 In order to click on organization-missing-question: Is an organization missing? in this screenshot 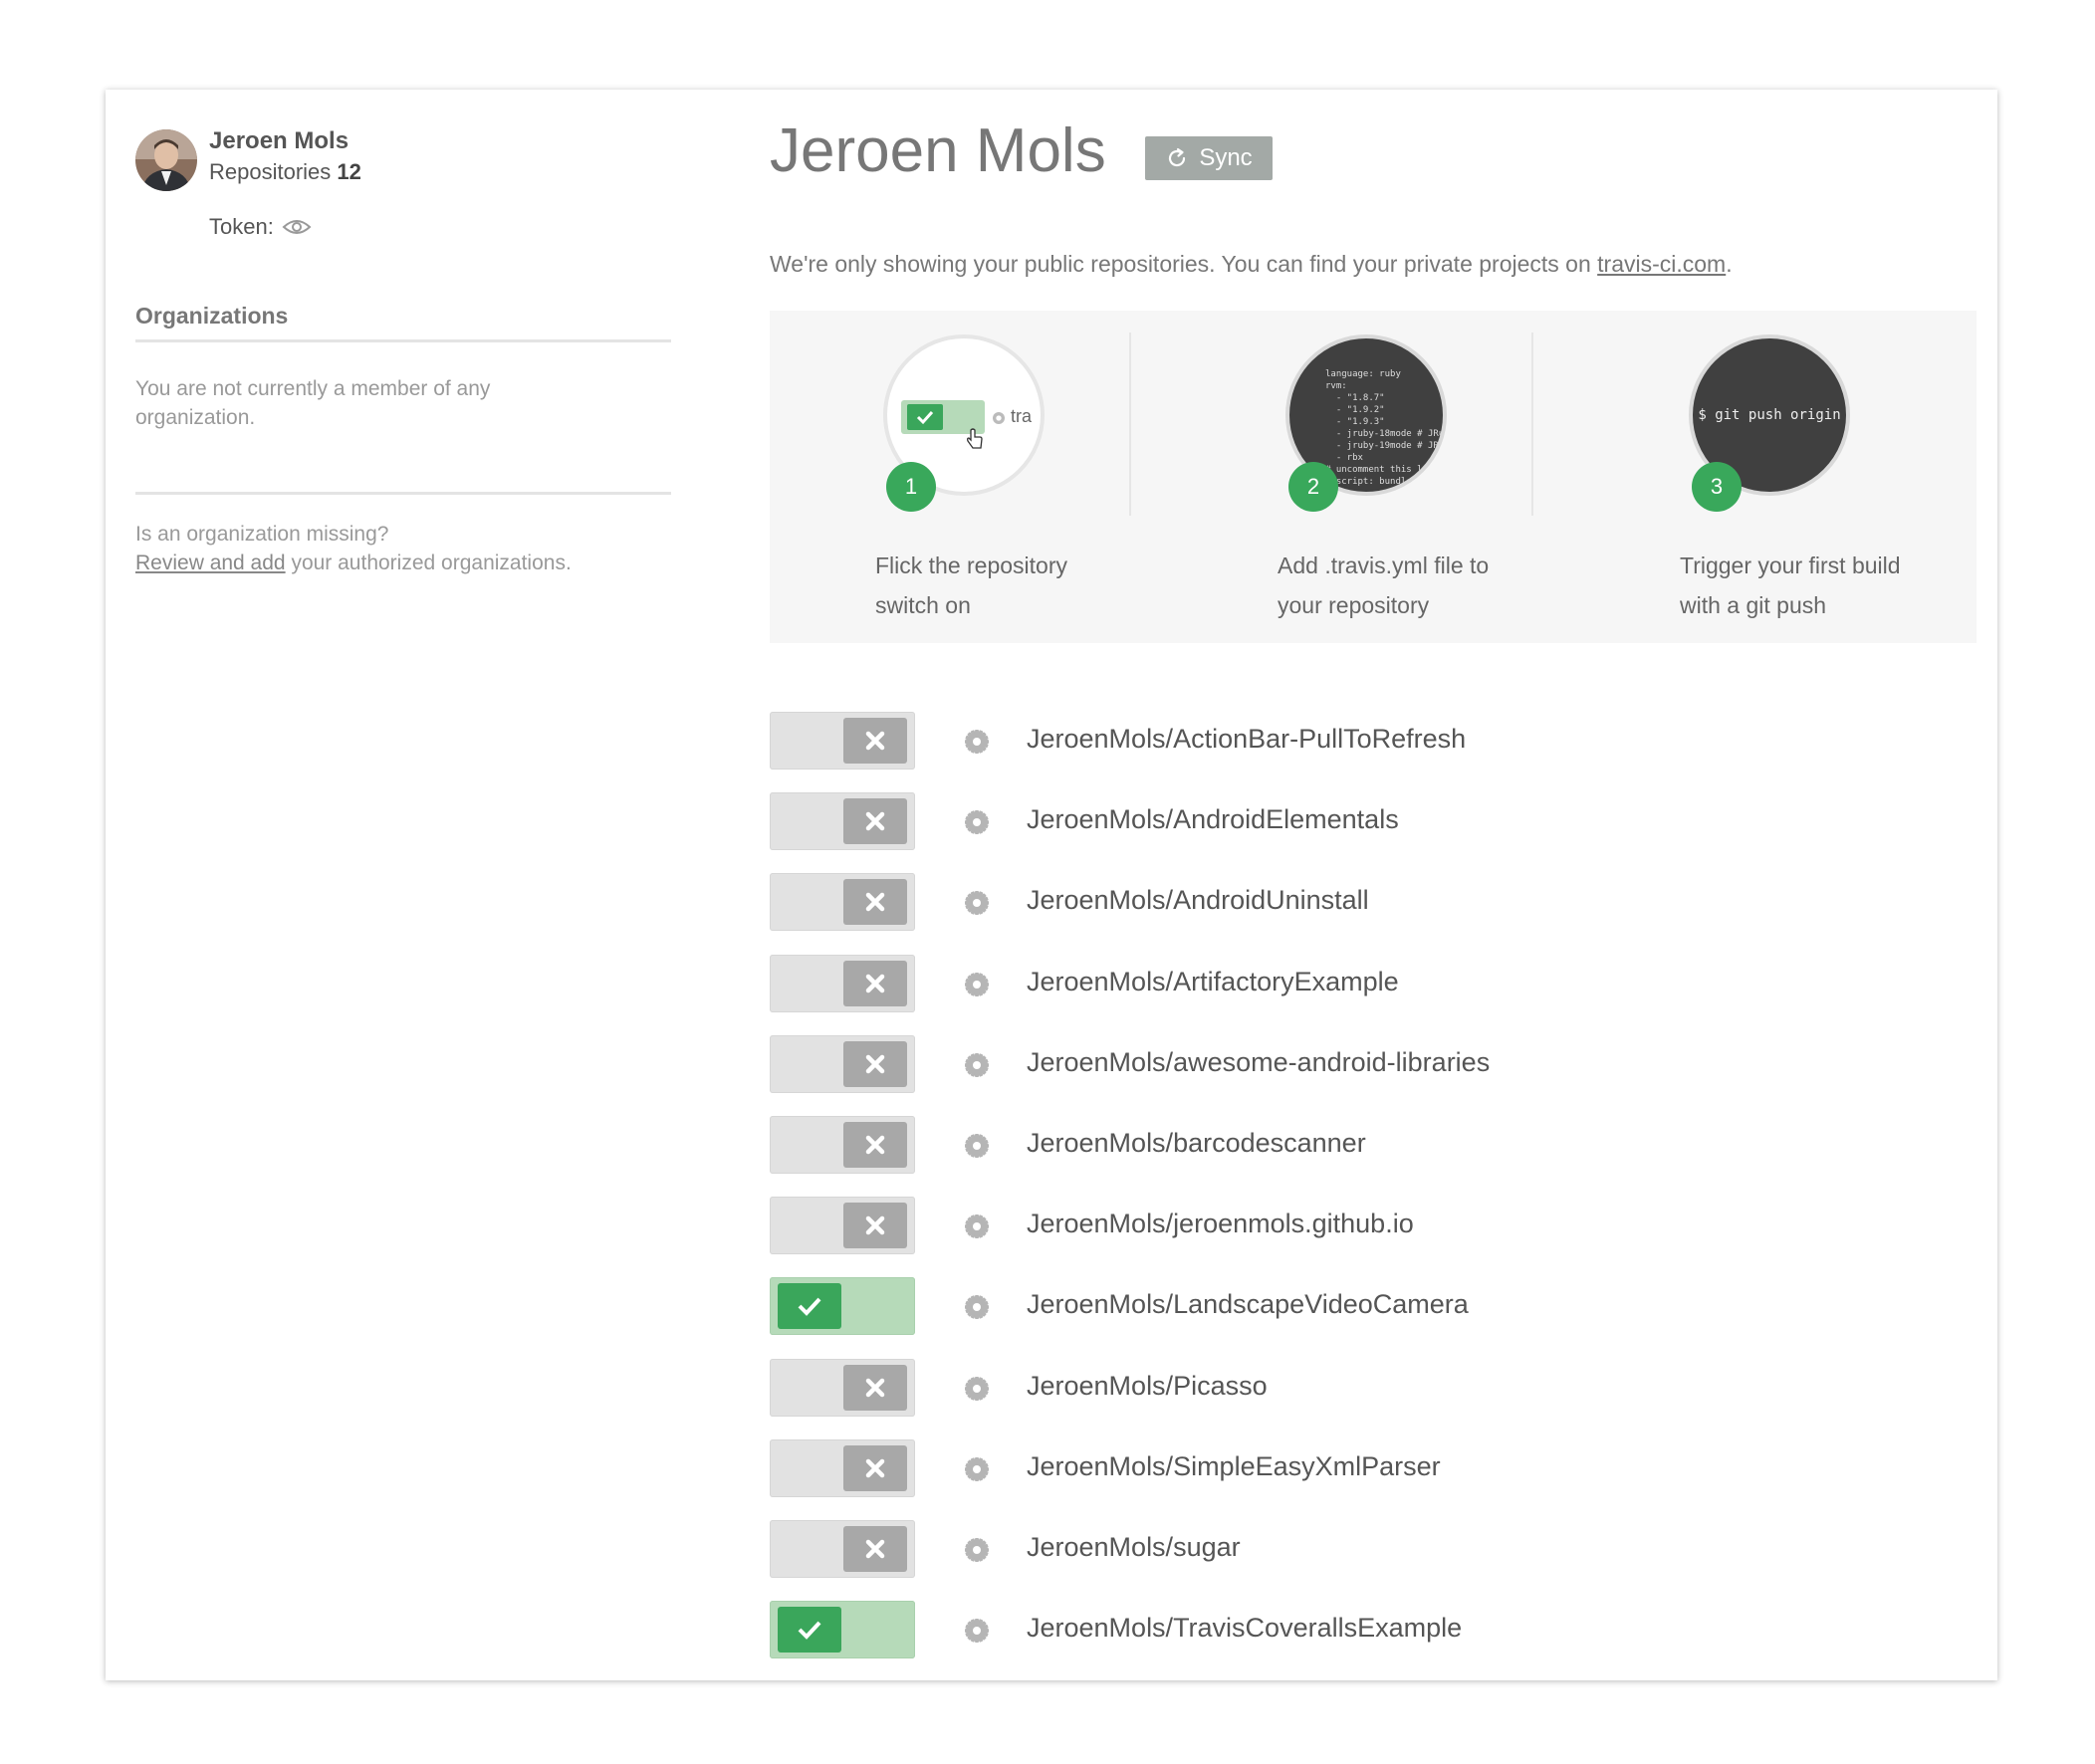, I will do `click(262, 534)`.